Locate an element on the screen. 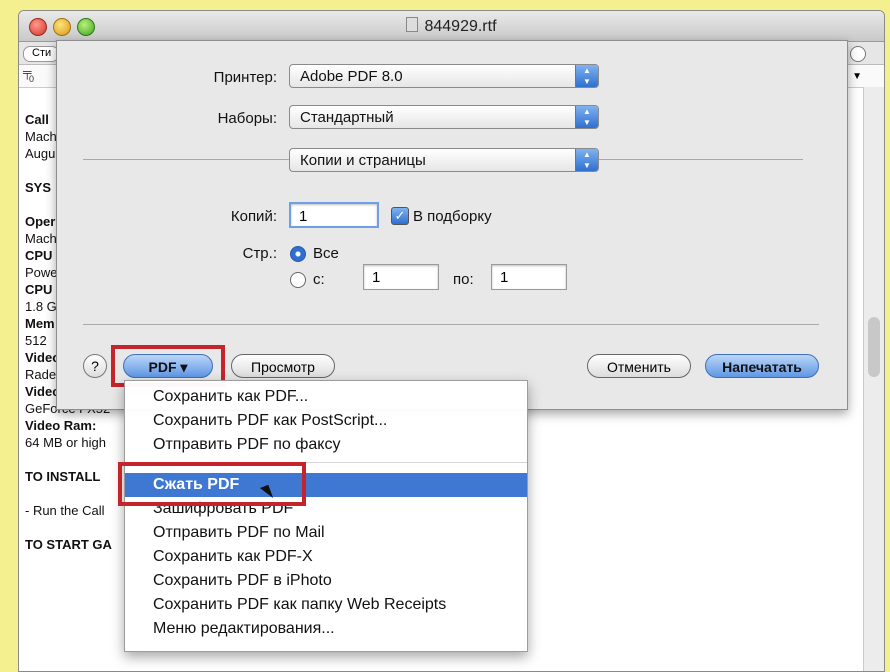  right-margin-marker-icon: ▼ is located at coordinates (857, 76).